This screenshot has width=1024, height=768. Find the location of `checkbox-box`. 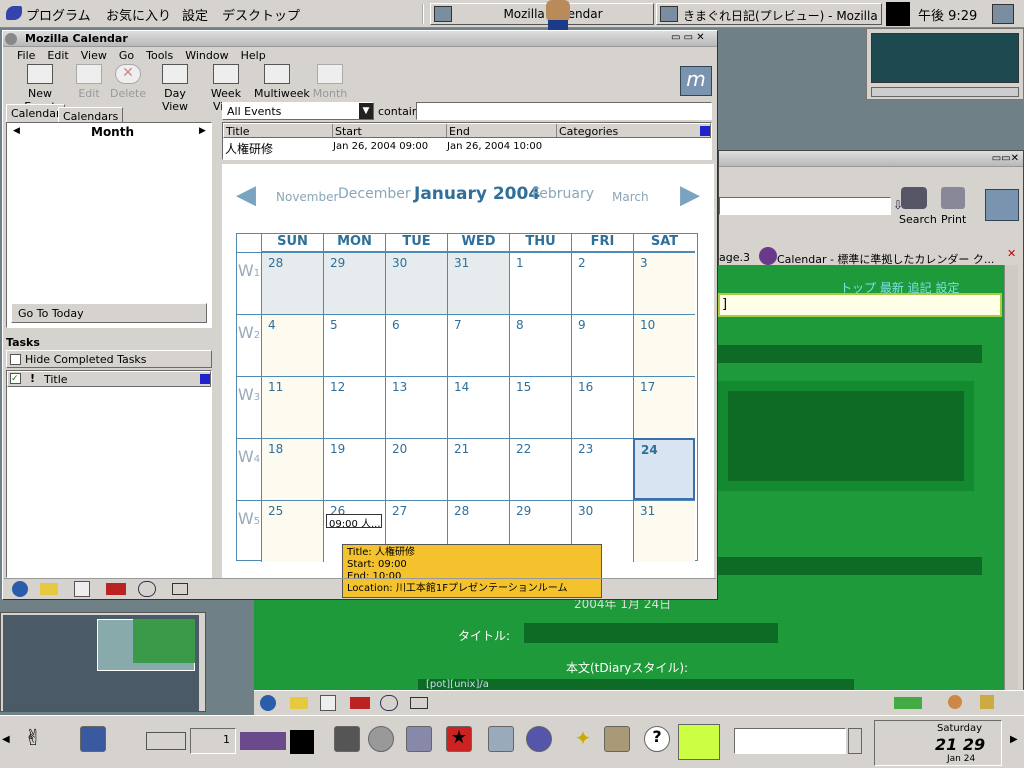

checkbox-box is located at coordinates (15, 359).